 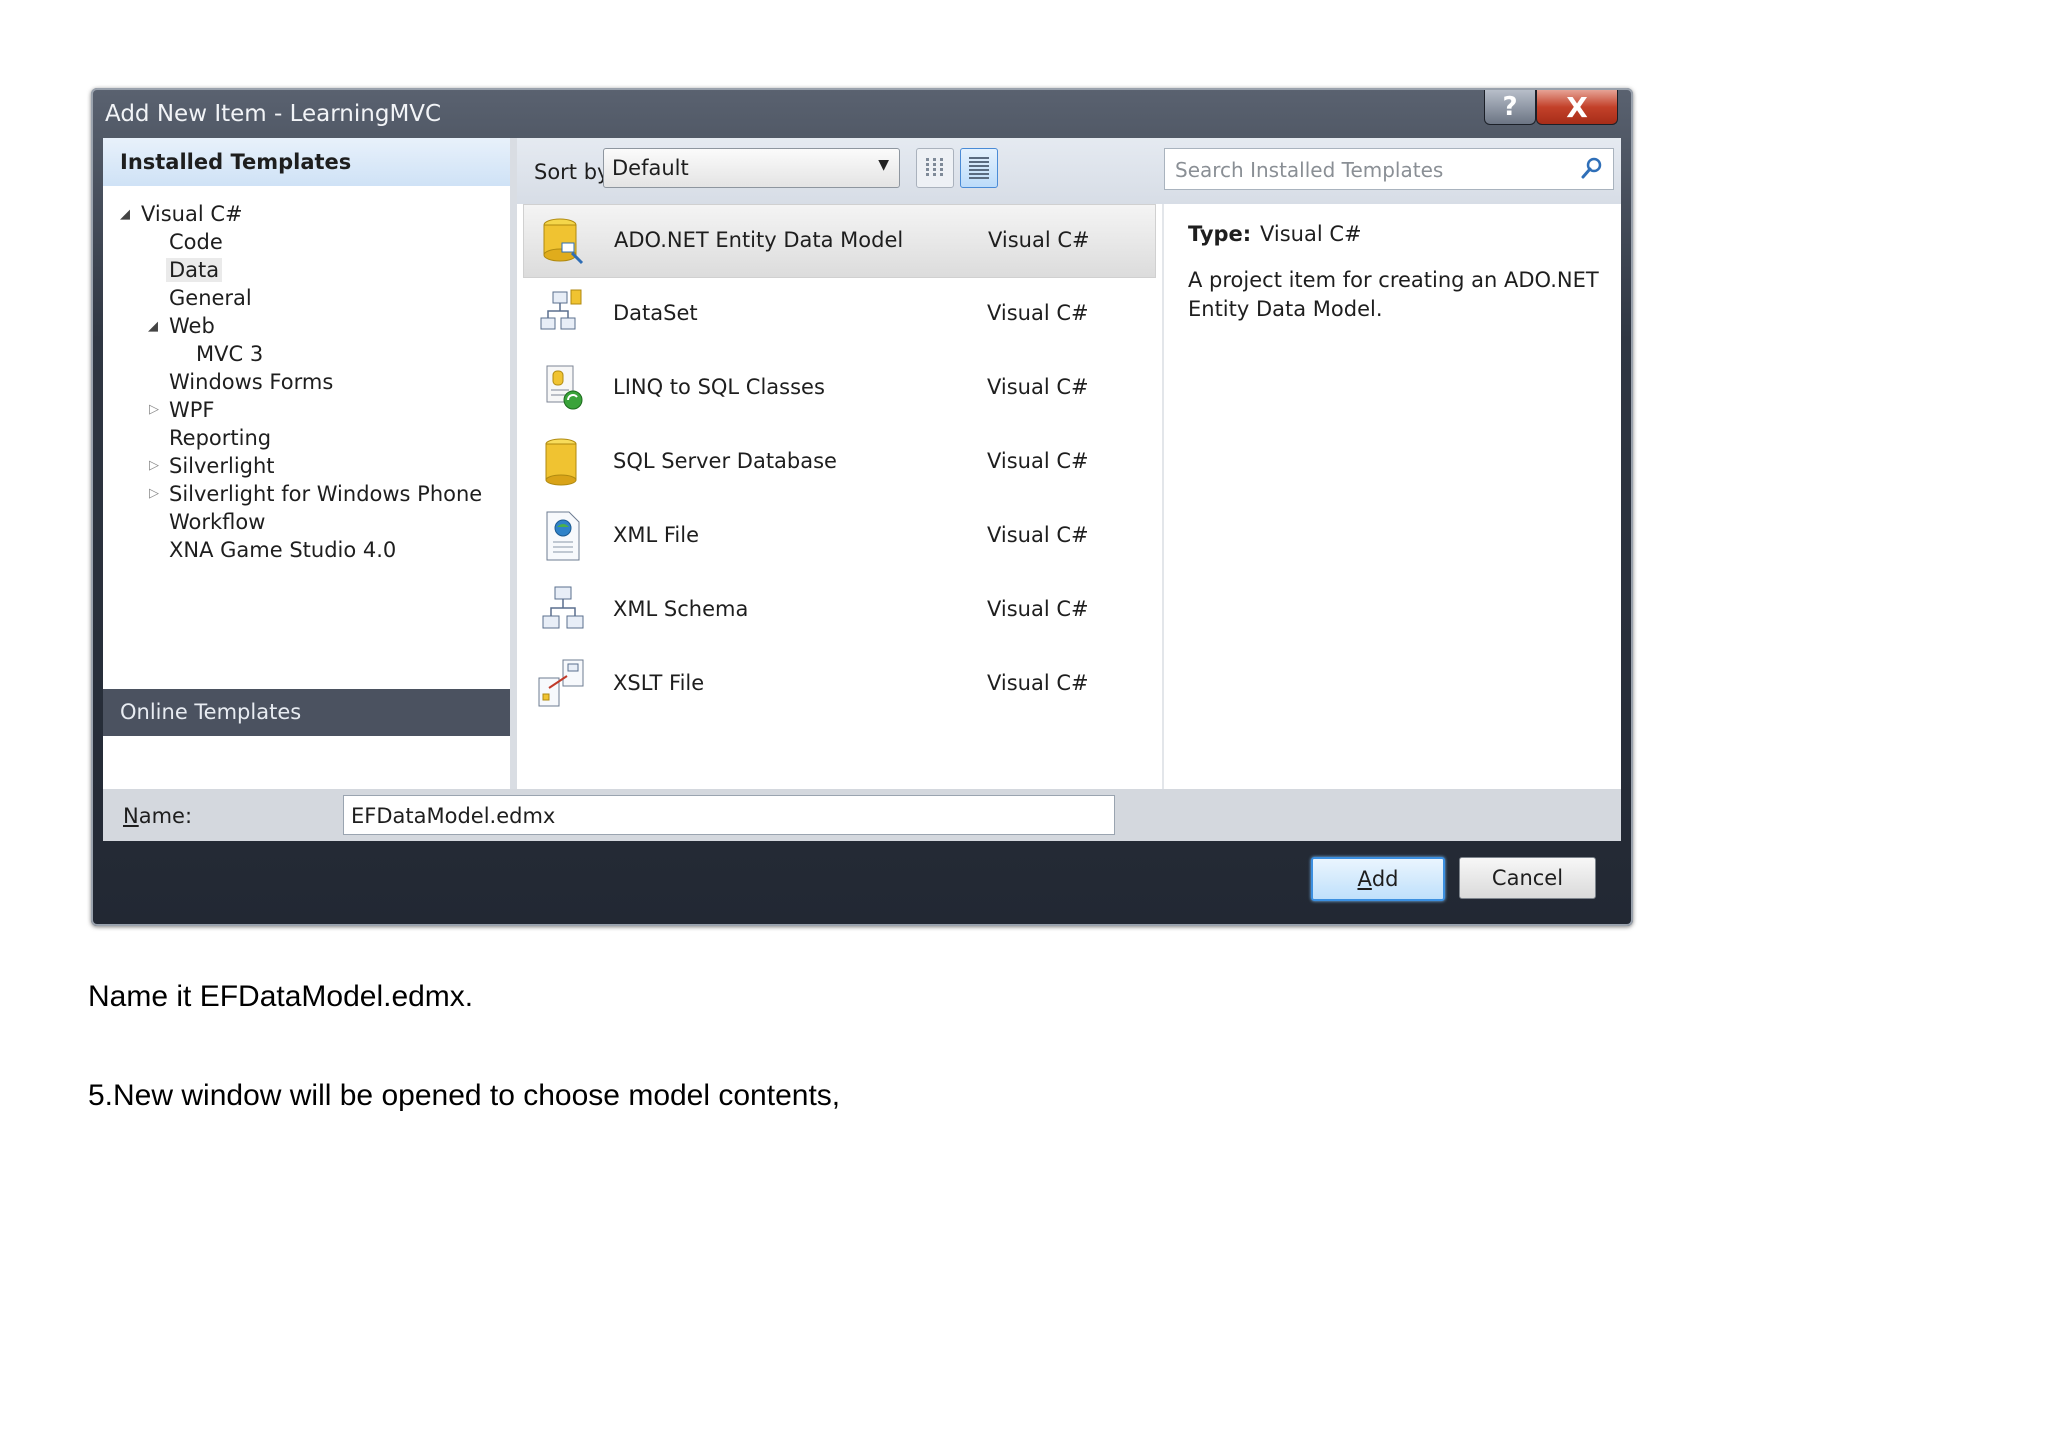 I want to click on template-name: XML Schema, so click(x=681, y=609).